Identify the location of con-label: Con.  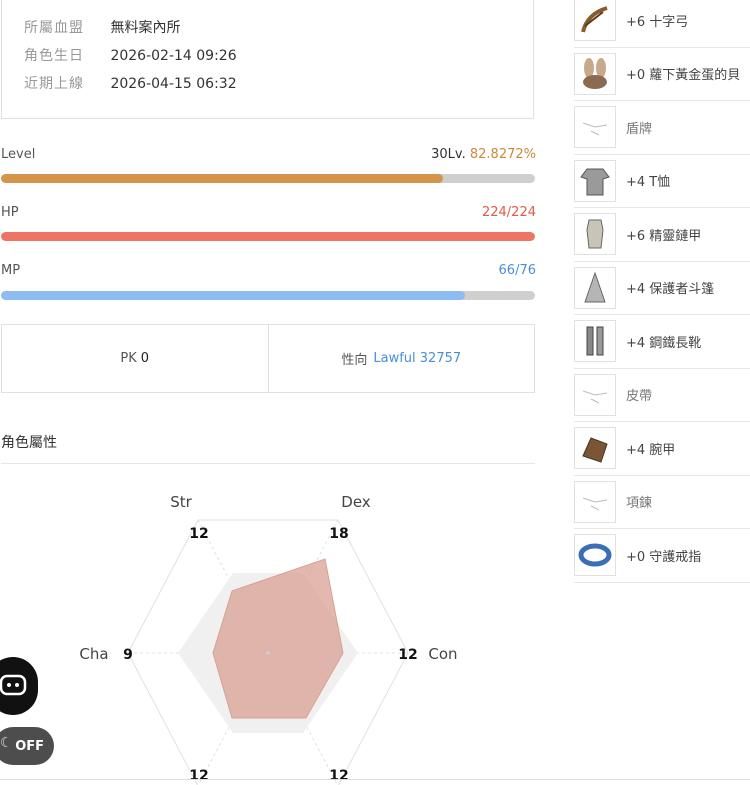
(442, 654).